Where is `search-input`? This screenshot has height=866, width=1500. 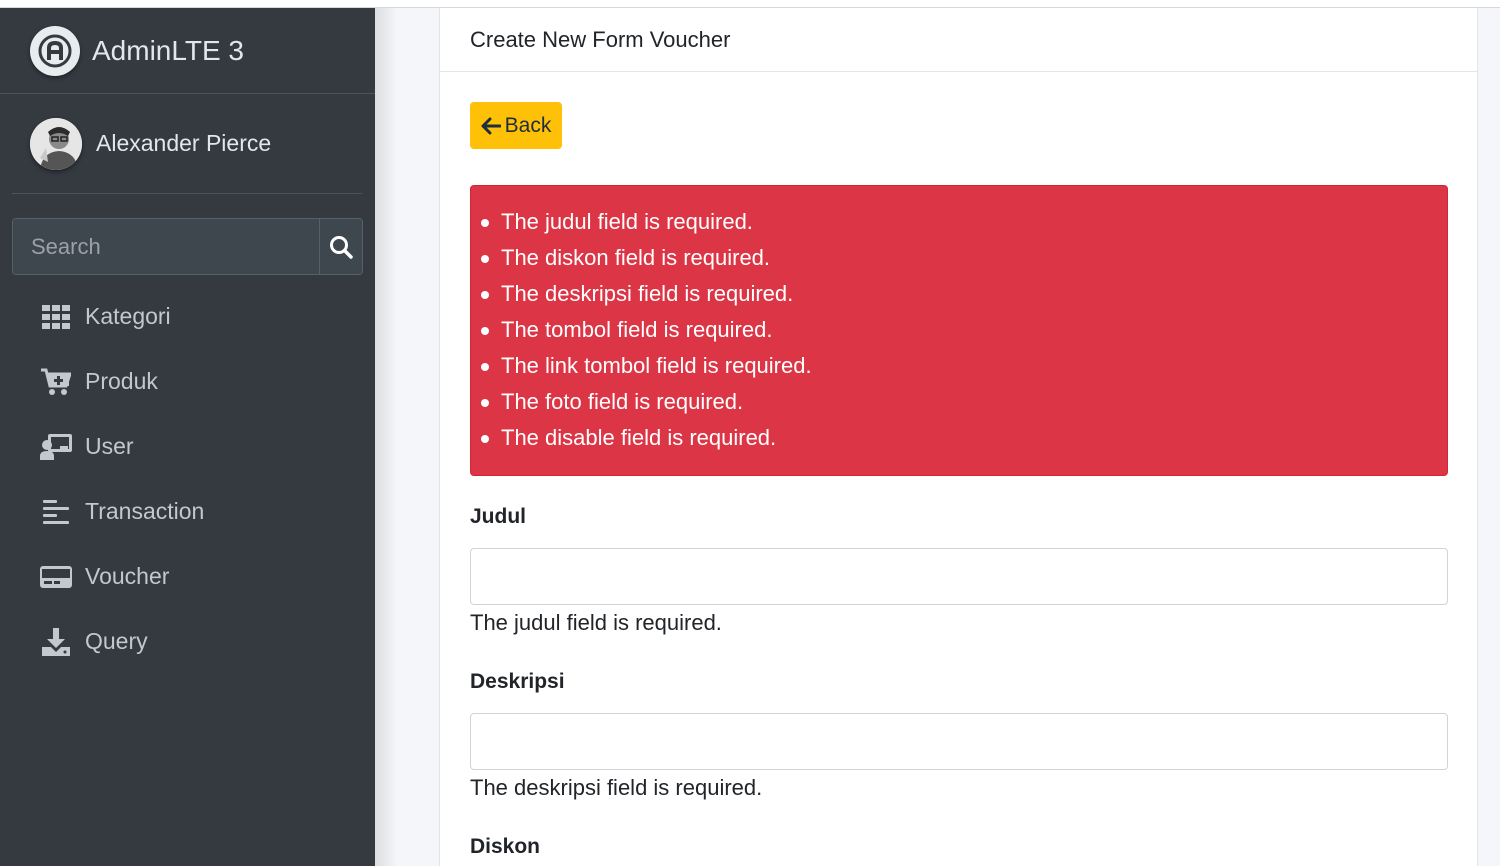
search-input is located at coordinates (166, 246).